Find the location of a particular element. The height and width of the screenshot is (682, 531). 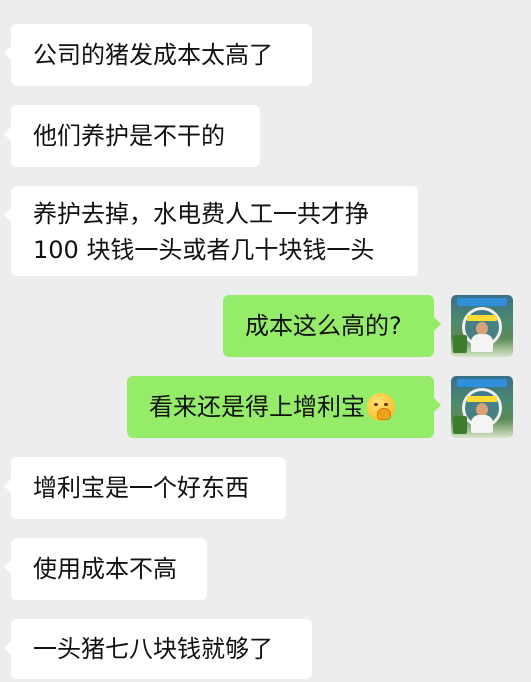

message-text: 看来还是得上增利宝 is located at coordinates (257, 407).